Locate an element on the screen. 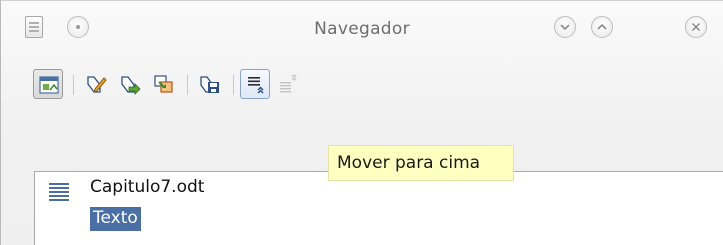 This screenshot has width=723, height=245. text-document-icon is located at coordinates (59, 192).